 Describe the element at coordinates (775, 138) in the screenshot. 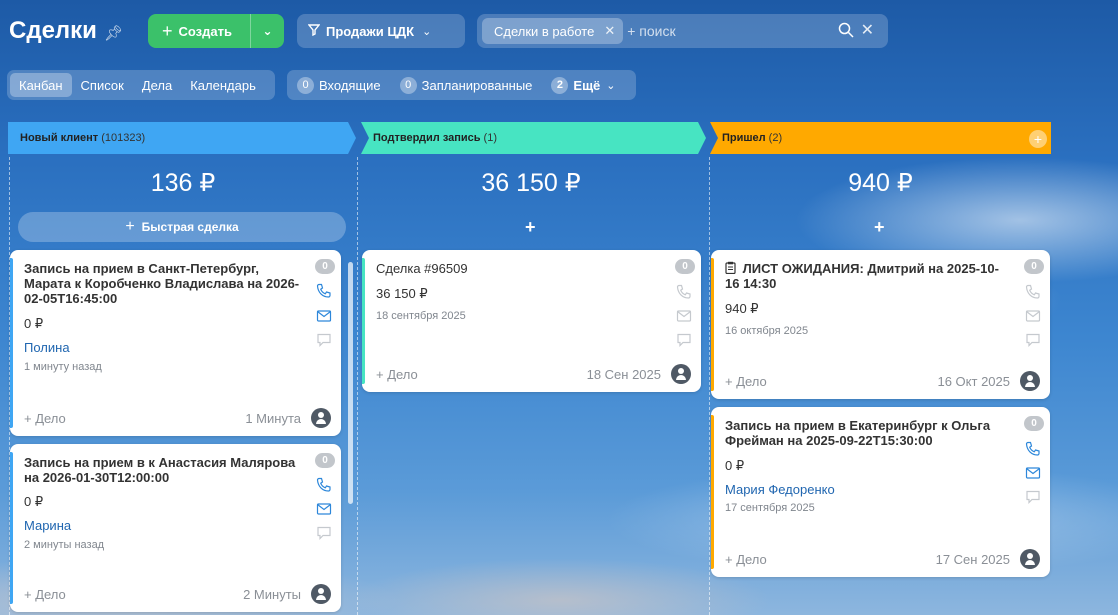

I see `column-count: (2)` at that location.